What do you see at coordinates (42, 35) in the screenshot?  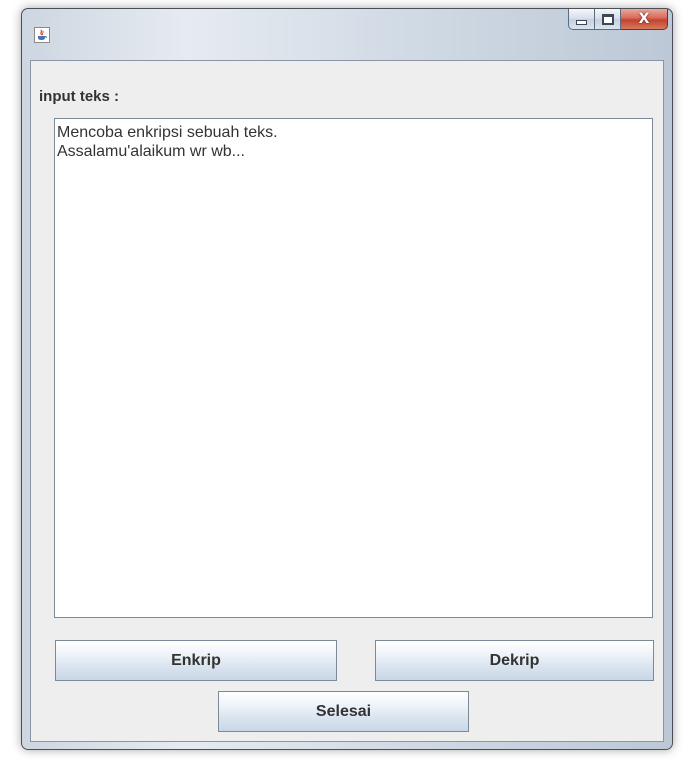 I see `java-icon` at bounding box center [42, 35].